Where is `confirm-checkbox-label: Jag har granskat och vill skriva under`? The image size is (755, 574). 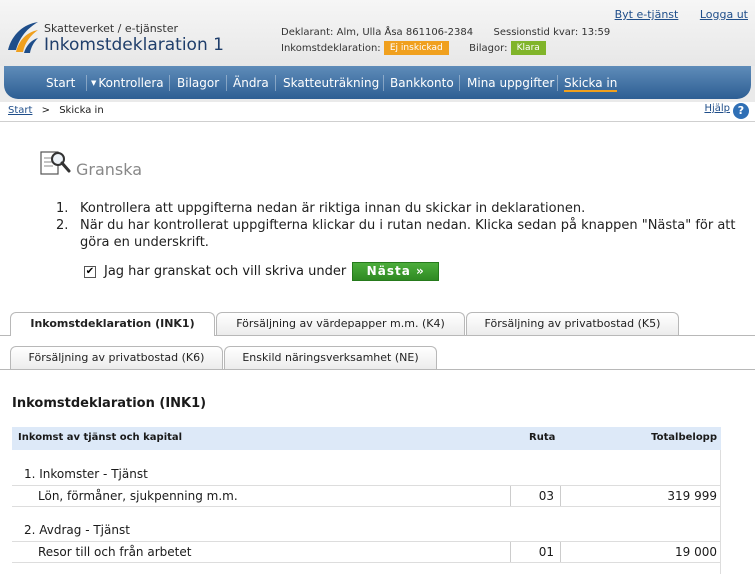
confirm-checkbox-label: Jag har granskat och vill skriva under is located at coordinates (225, 271).